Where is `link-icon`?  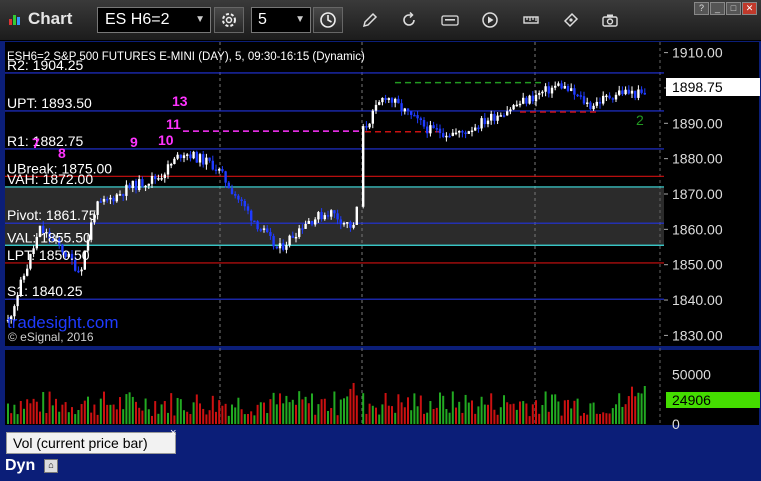
link-icon is located at coordinates (571, 20).